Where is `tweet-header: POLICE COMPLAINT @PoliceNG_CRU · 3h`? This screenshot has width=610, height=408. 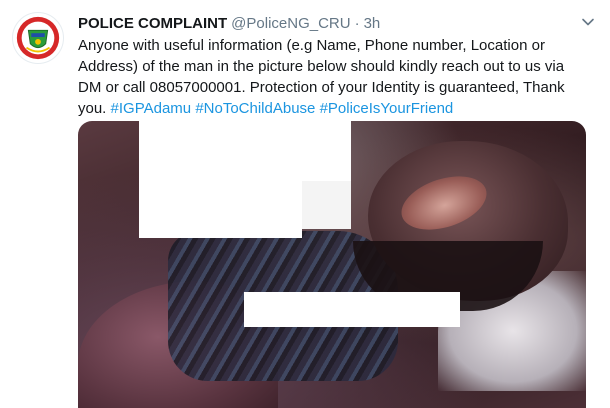
tweet-header: POLICE COMPLAINT @PoliceNG_CRU · 3h is located at coordinates (229, 23).